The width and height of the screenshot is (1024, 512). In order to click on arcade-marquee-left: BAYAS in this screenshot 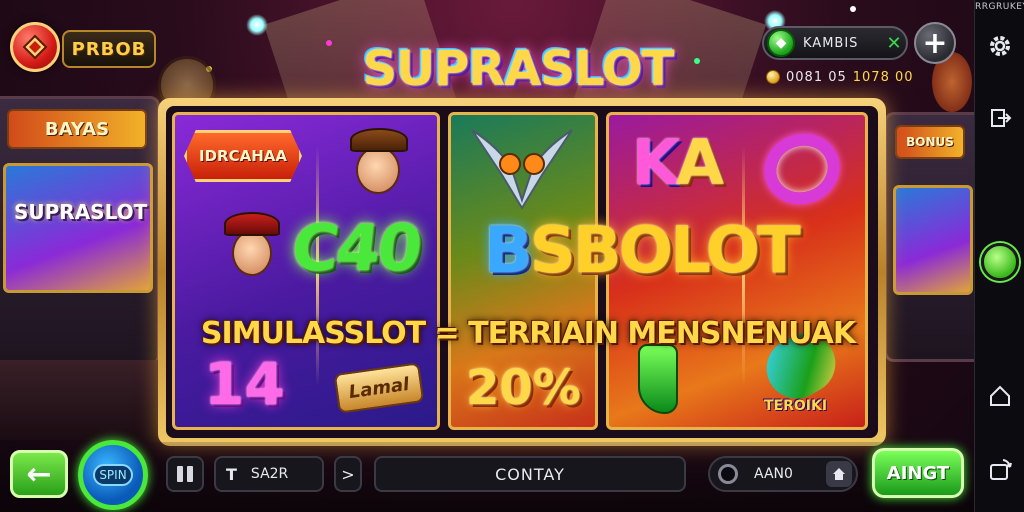, I will do `click(77, 129)`.